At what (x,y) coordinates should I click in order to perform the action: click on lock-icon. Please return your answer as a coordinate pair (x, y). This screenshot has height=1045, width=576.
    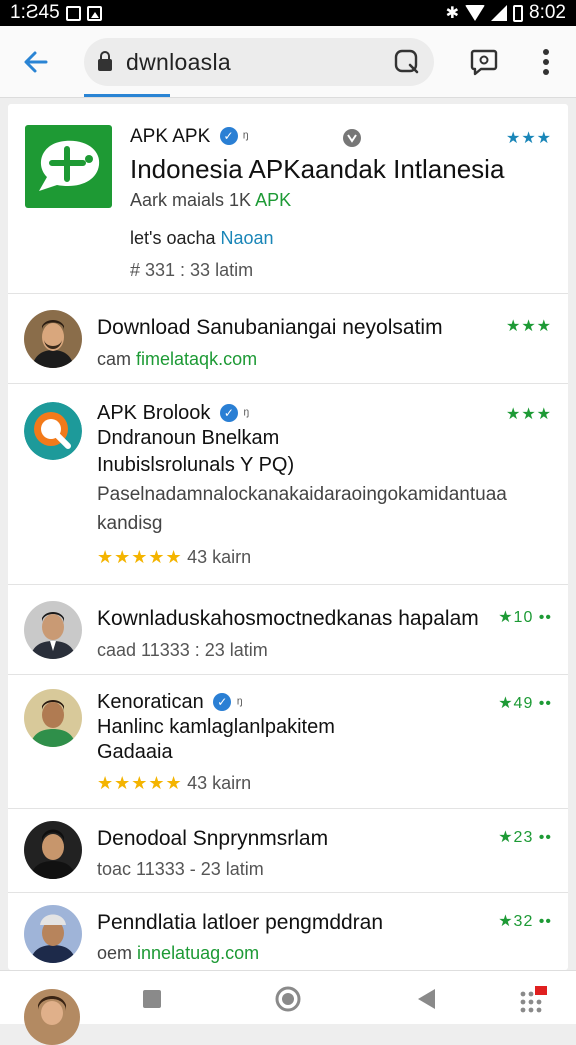
    Looking at the image, I should click on (105, 61).